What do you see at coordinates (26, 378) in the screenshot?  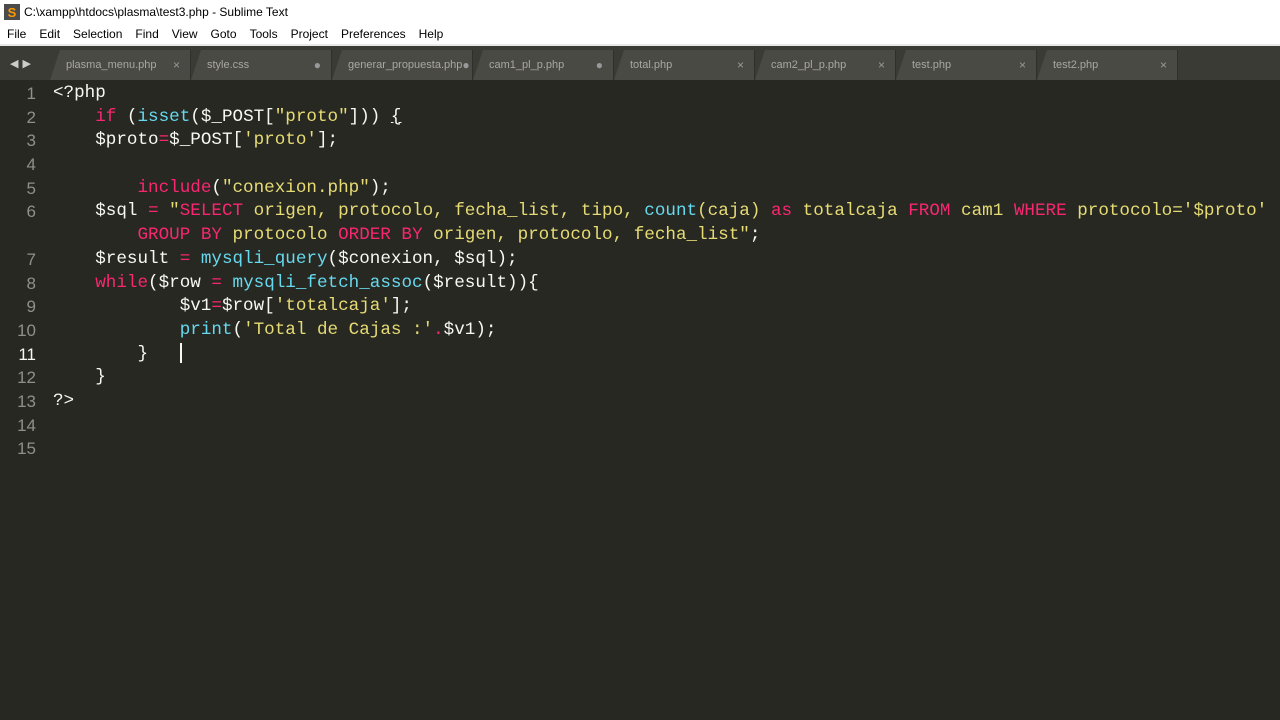 I see `line-number: 12` at bounding box center [26, 378].